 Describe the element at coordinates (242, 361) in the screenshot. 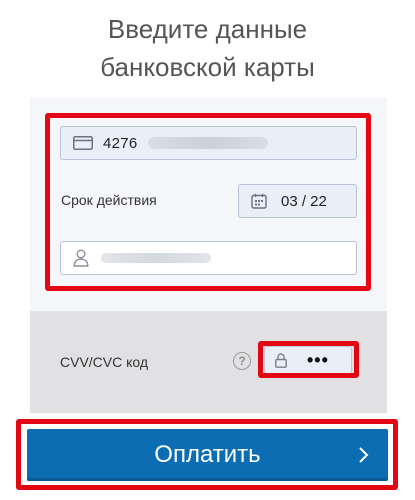

I see `help-icon: ?` at that location.